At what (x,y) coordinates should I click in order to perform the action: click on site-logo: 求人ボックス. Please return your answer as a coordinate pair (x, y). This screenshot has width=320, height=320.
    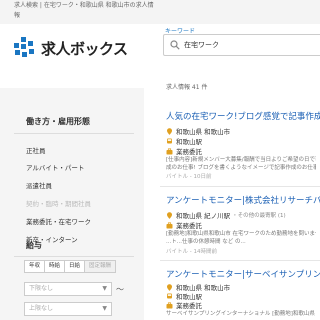
    Looking at the image, I should click on (71, 48).